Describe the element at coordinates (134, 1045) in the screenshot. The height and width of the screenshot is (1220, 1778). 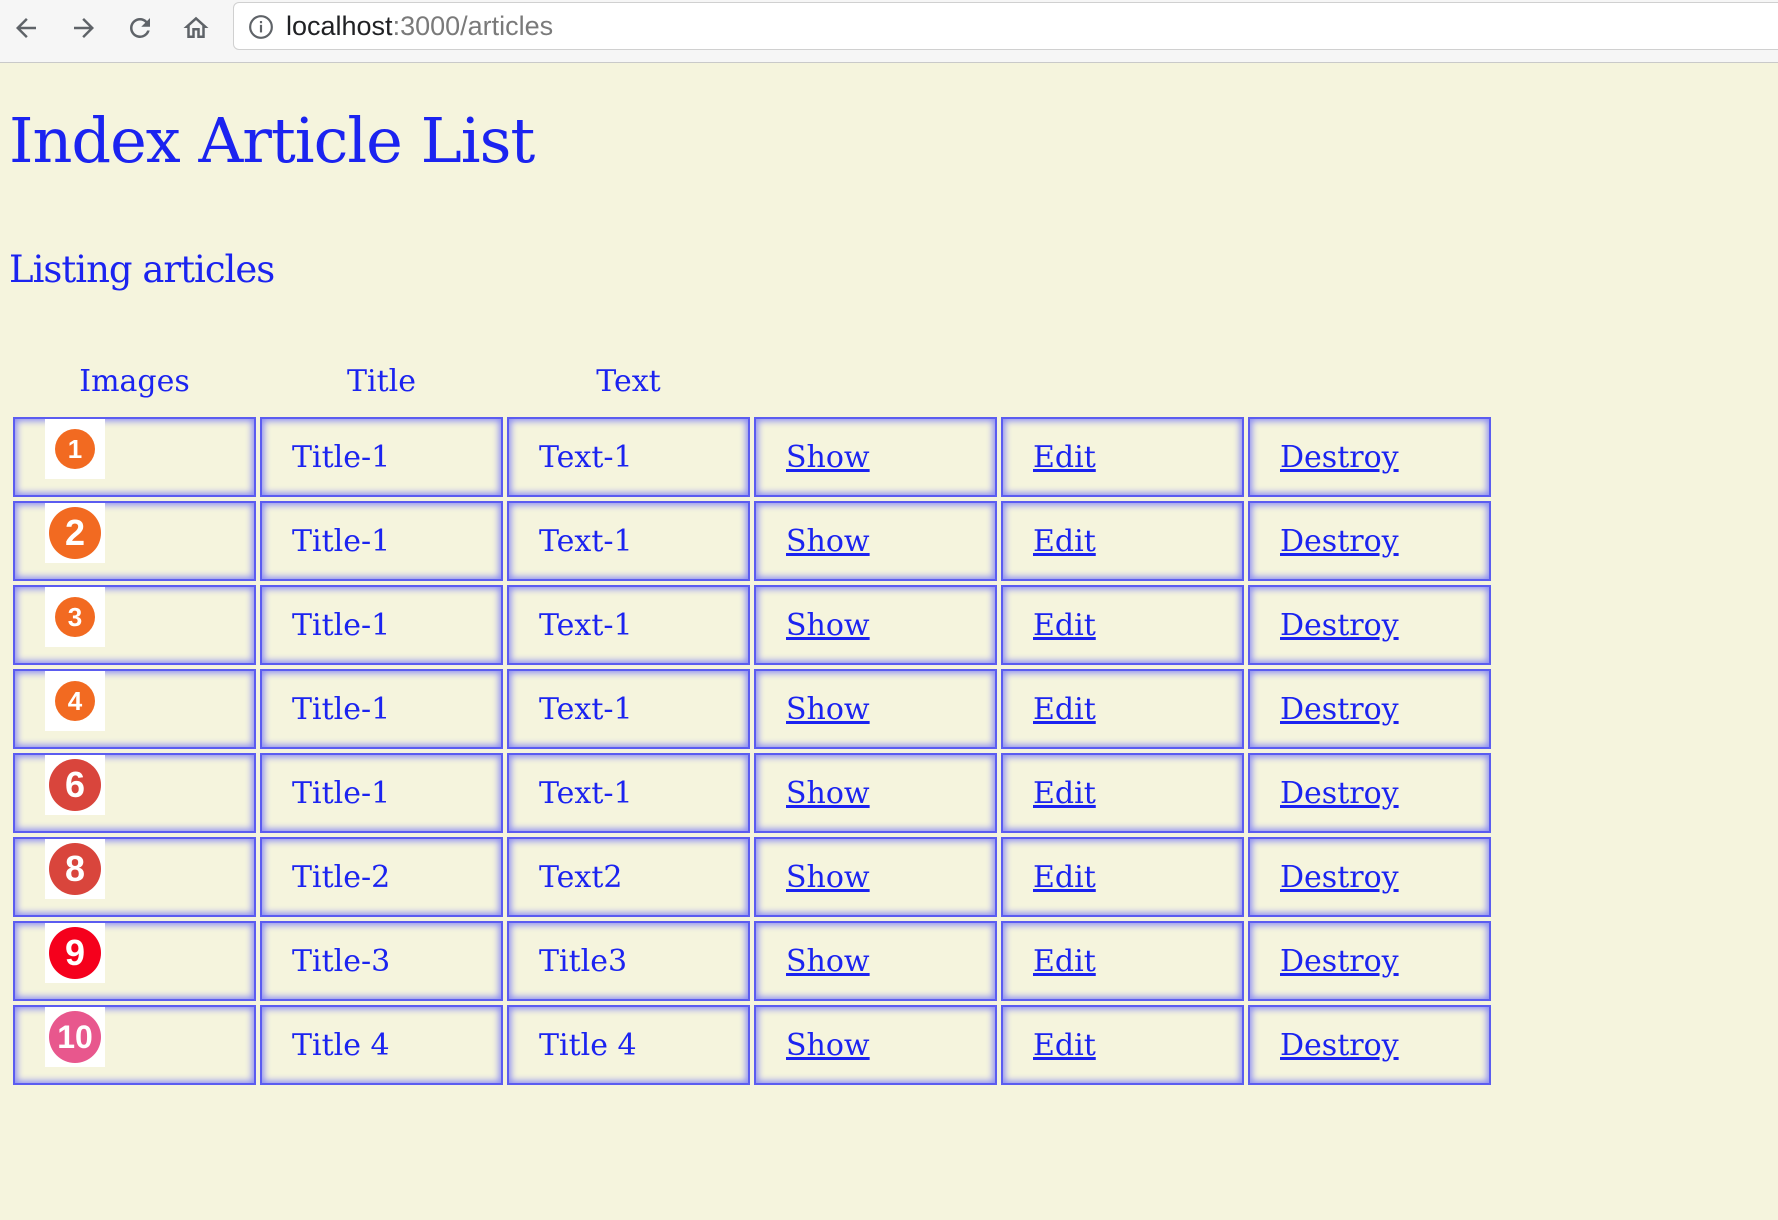
I see `image-cell: 10` at that location.